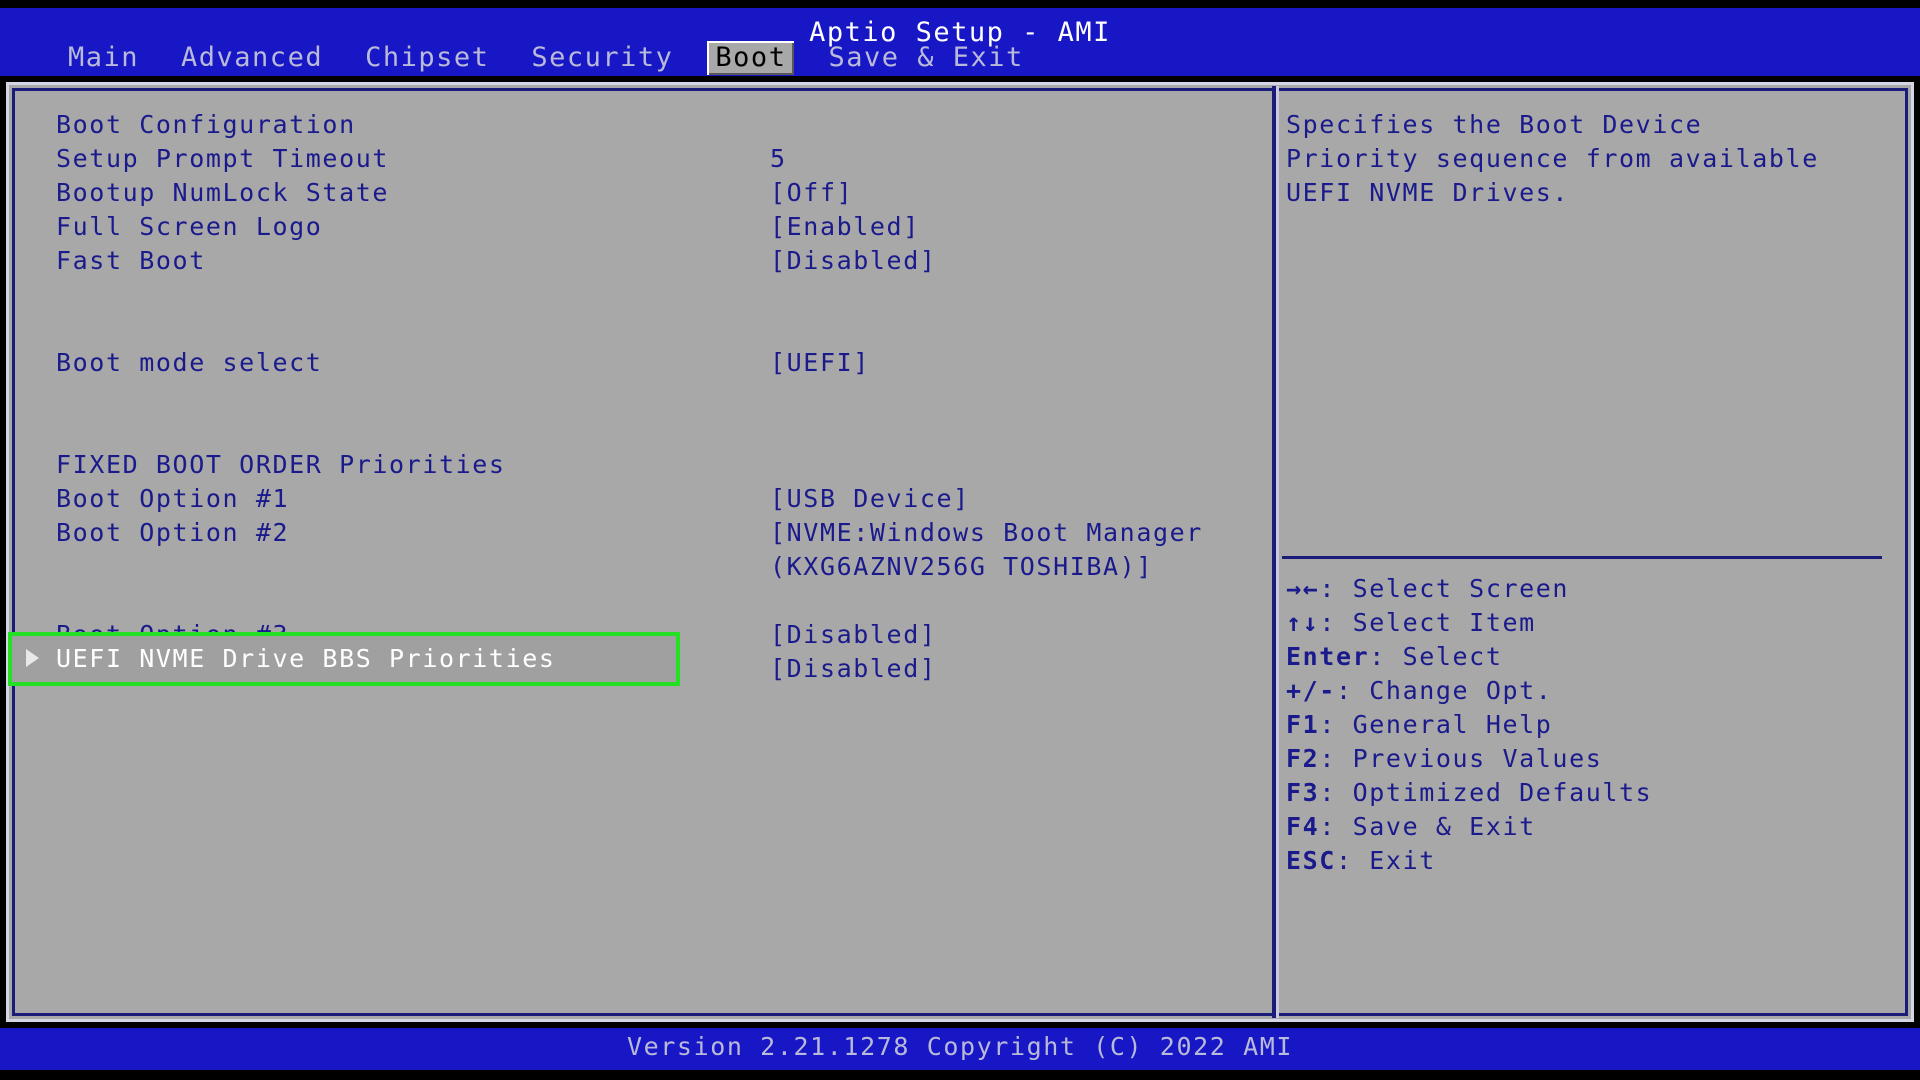  I want to click on legend-row-select-item: ↑↓: Select Item, so click(1586, 623).